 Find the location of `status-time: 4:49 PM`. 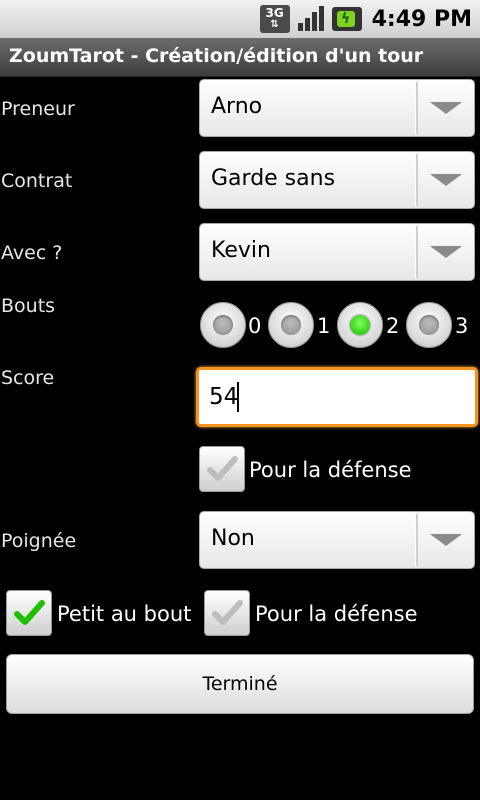

status-time: 4:49 PM is located at coordinates (421, 19).